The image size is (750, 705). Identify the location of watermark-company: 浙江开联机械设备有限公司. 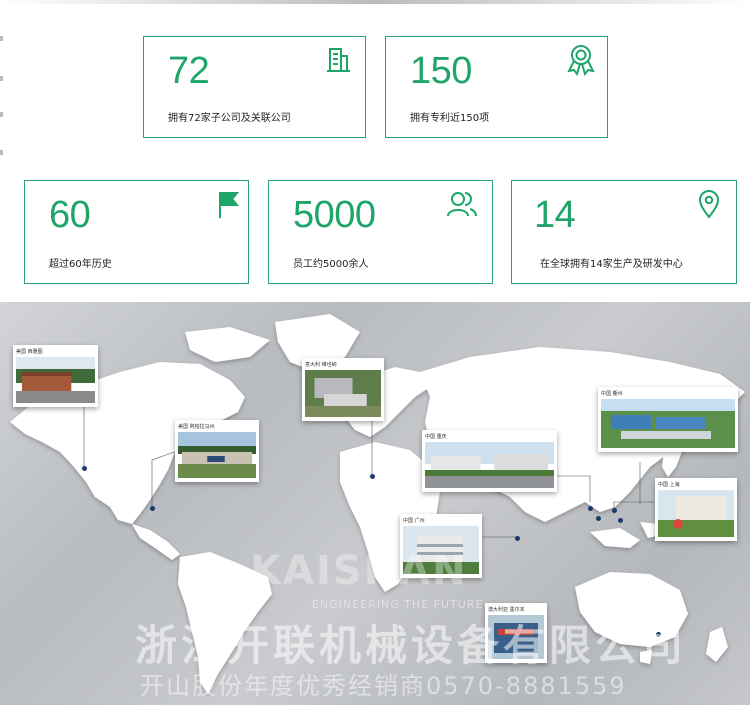
(411, 645).